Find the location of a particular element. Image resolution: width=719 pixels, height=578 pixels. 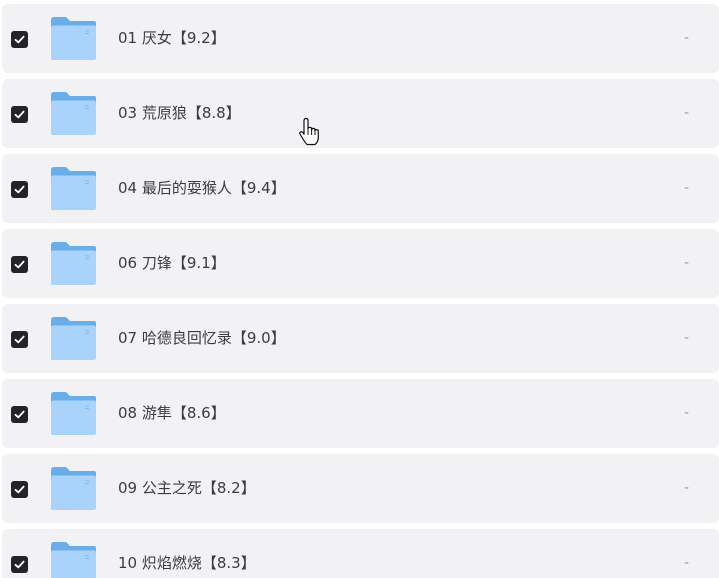

list-item: 06 刀锋【9.1】 - is located at coordinates (360, 263).